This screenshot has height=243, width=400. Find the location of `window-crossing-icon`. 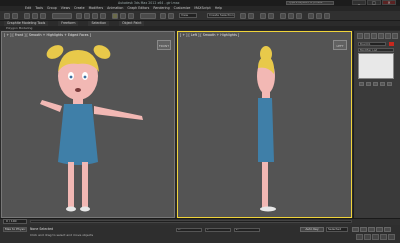

window-crossing-icon is located at coordinates (103, 16).